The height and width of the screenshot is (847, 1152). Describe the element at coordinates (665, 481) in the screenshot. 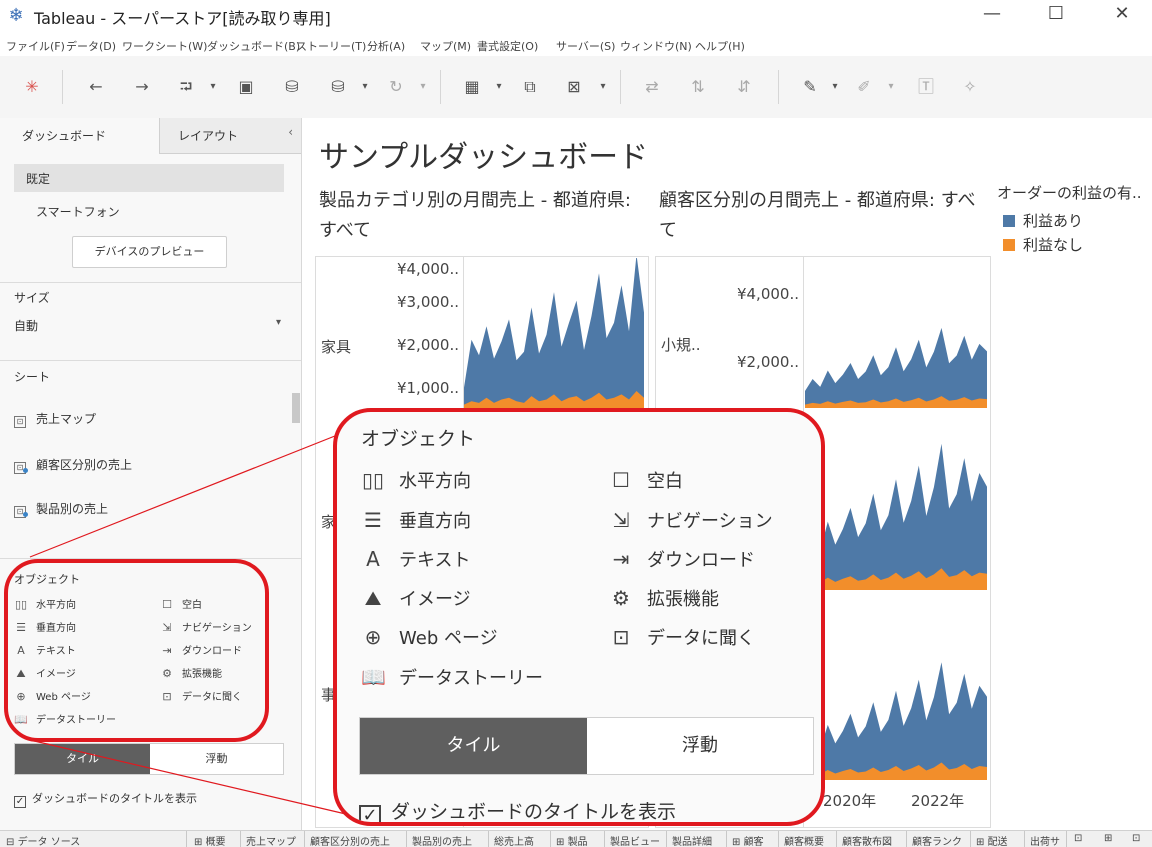

I see `object-label: 空白` at that location.